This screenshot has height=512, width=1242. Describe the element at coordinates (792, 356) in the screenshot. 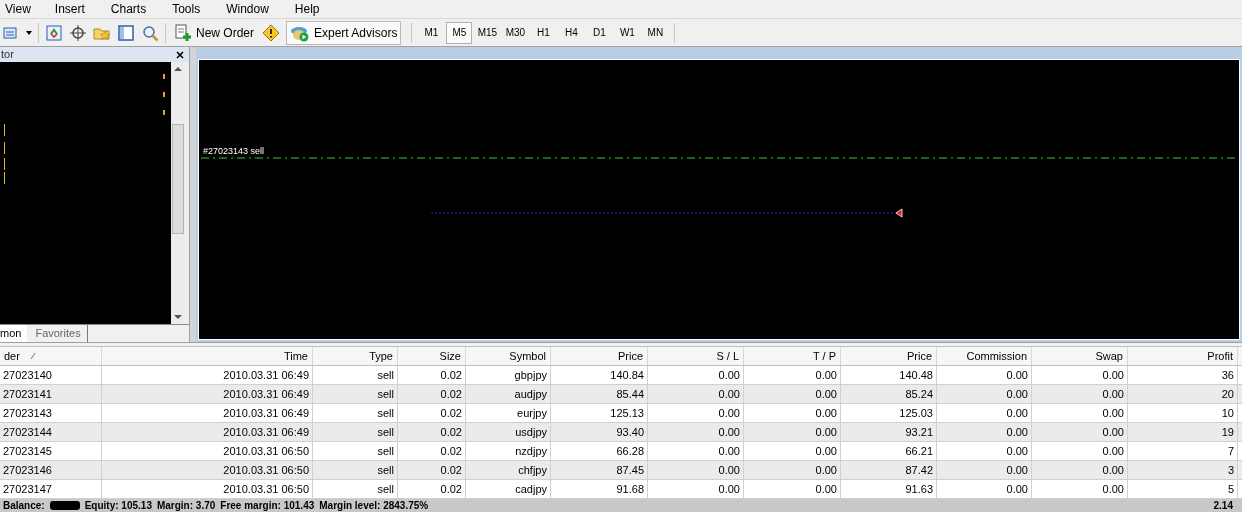

I see `column-header: T / P` at that location.